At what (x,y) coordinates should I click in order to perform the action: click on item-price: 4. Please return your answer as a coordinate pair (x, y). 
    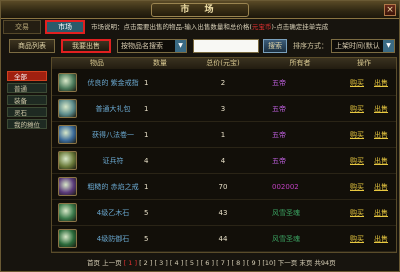
    Looking at the image, I should click on (223, 161).